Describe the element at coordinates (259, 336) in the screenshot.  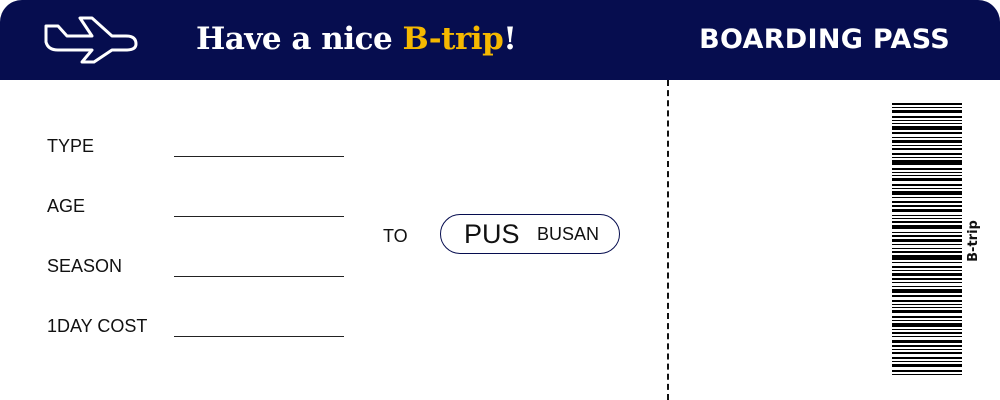
I see `day-cost-field` at that location.